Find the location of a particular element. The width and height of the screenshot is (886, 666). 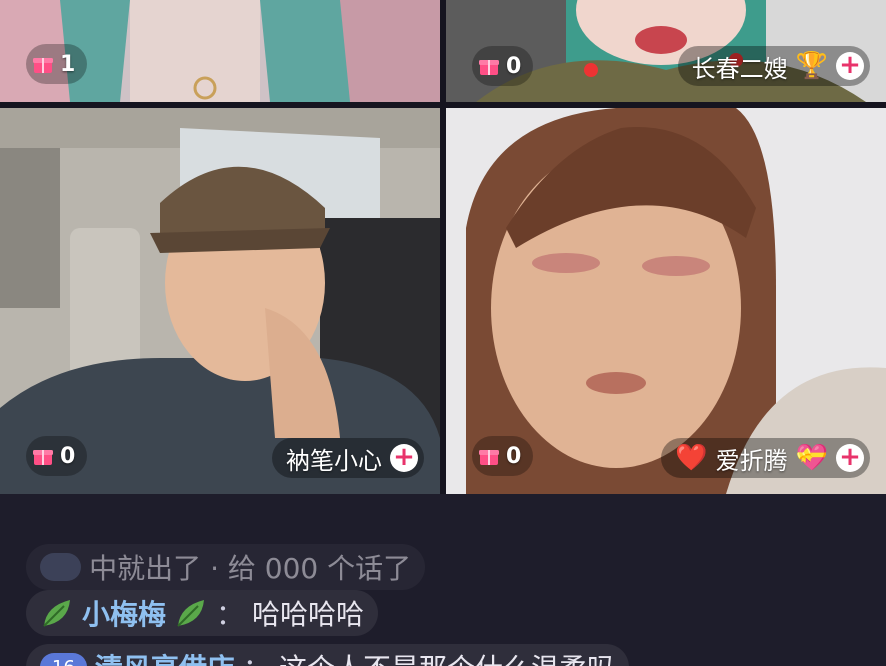

gift-count: 1 is located at coordinates (68, 64).